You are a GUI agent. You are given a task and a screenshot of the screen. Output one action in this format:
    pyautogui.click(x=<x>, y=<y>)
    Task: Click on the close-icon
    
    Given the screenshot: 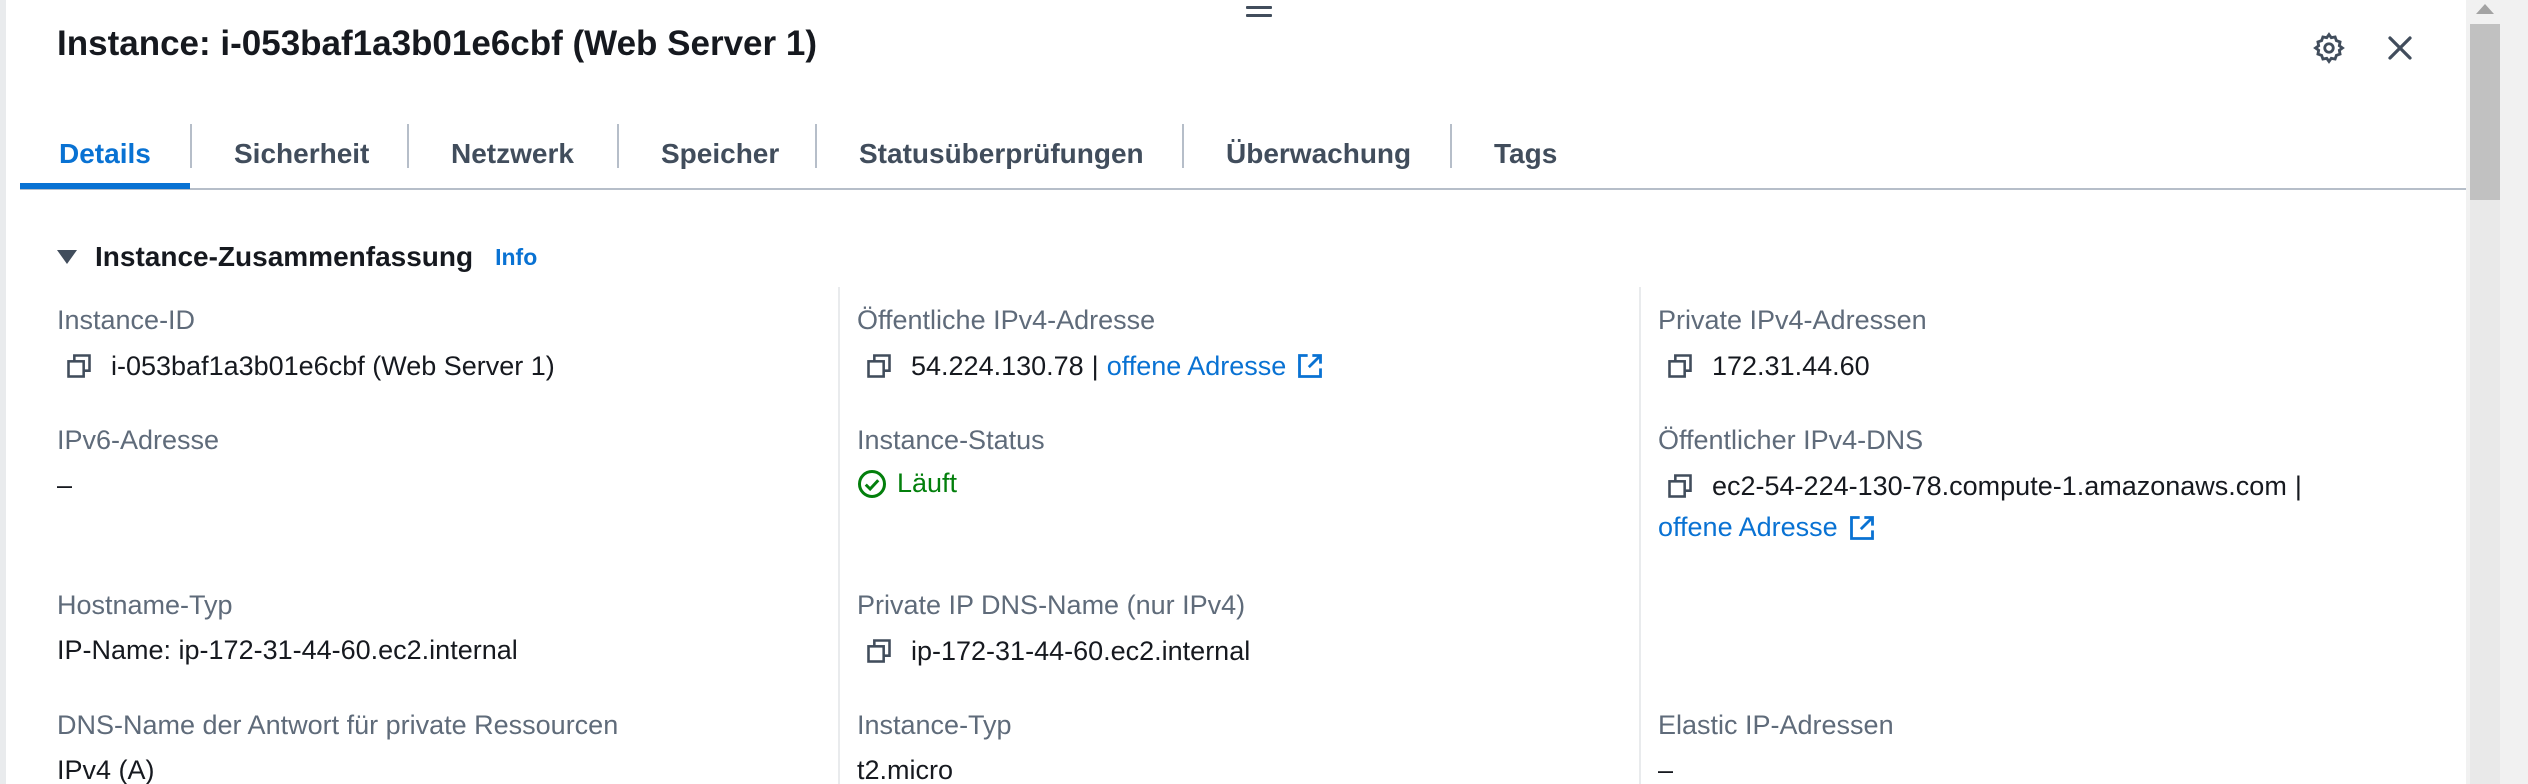 What is the action you would take?
    pyautogui.click(x=2400, y=48)
    